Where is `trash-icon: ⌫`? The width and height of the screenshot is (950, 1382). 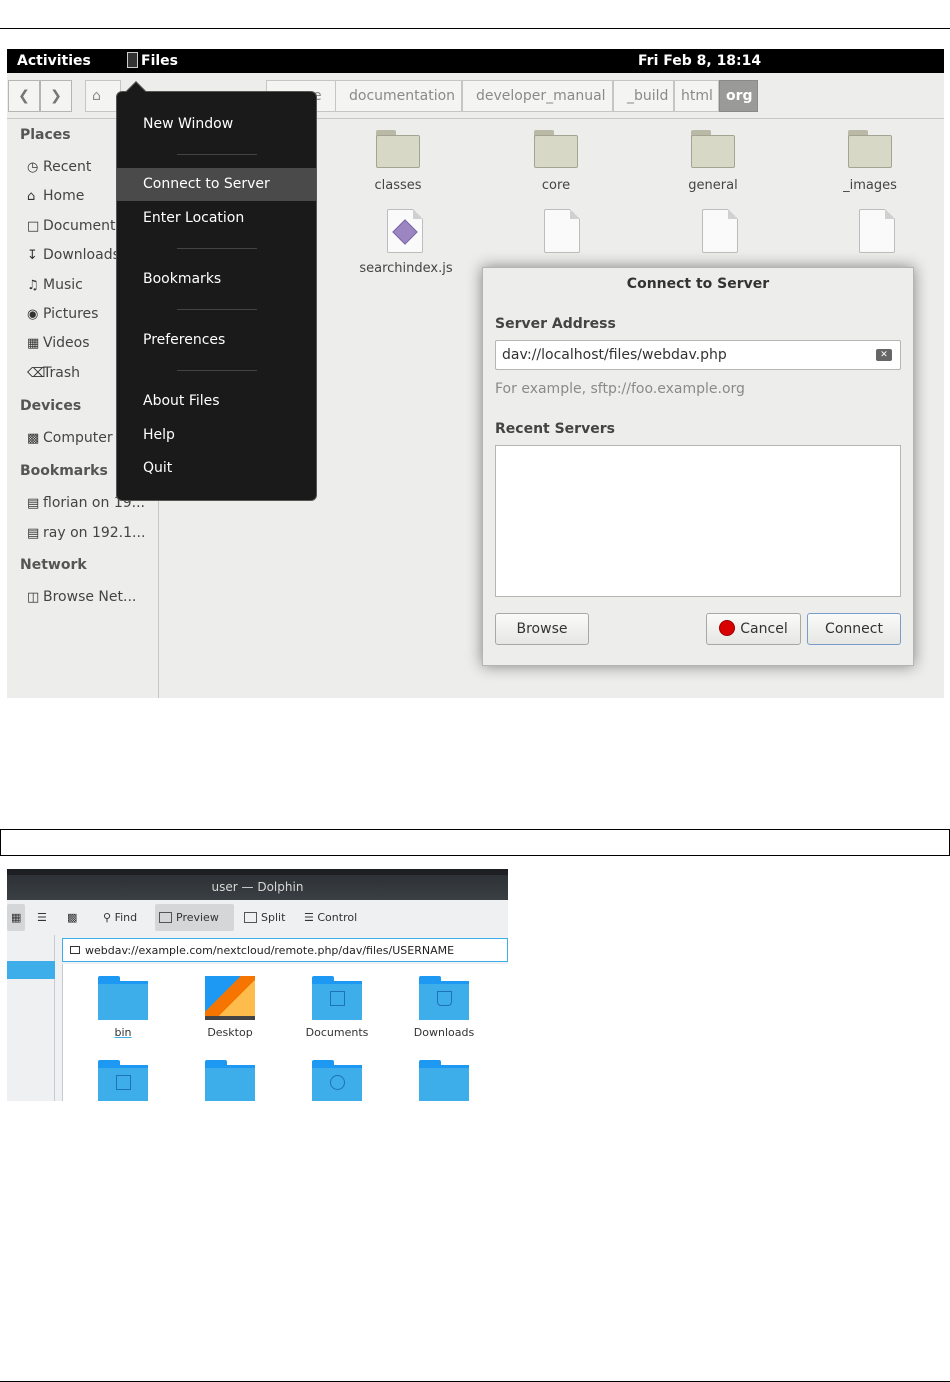 trash-icon: ⌫ is located at coordinates (36, 373).